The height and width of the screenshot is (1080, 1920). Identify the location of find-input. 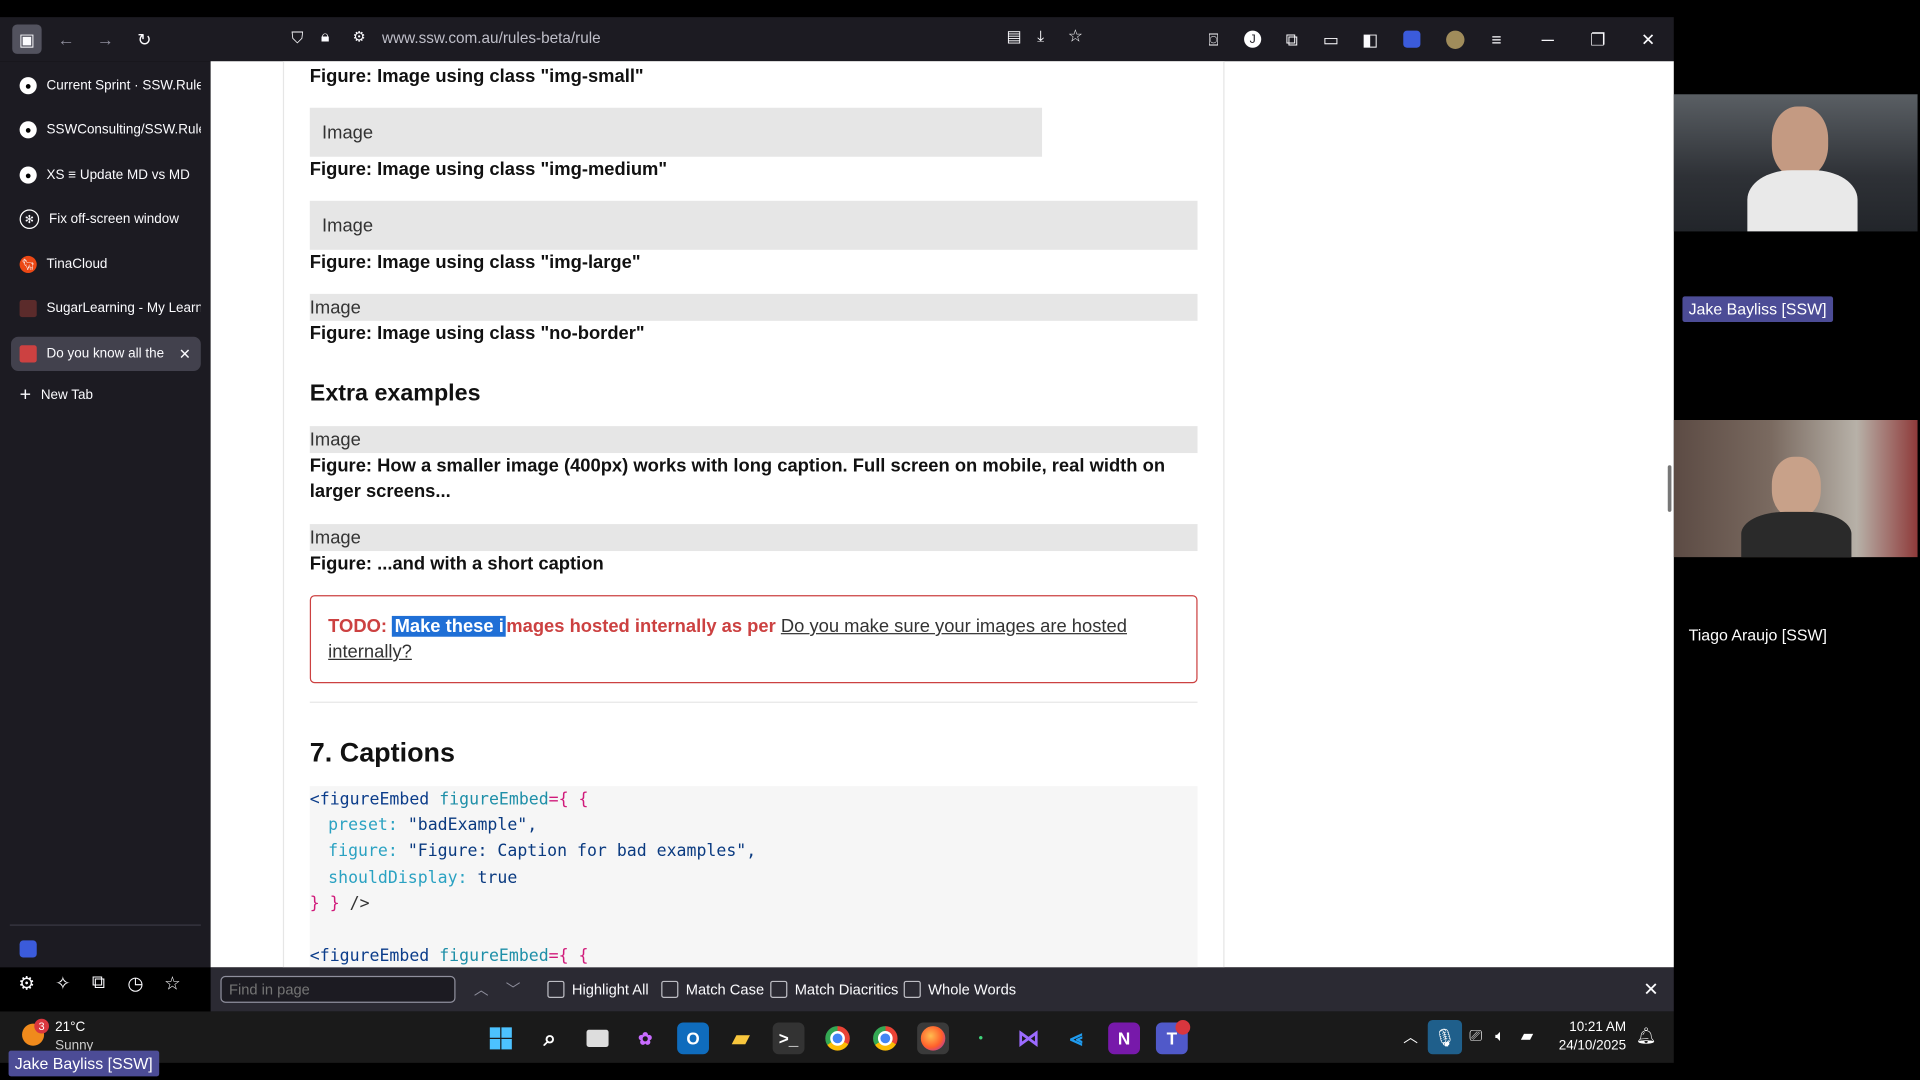
(338, 989).